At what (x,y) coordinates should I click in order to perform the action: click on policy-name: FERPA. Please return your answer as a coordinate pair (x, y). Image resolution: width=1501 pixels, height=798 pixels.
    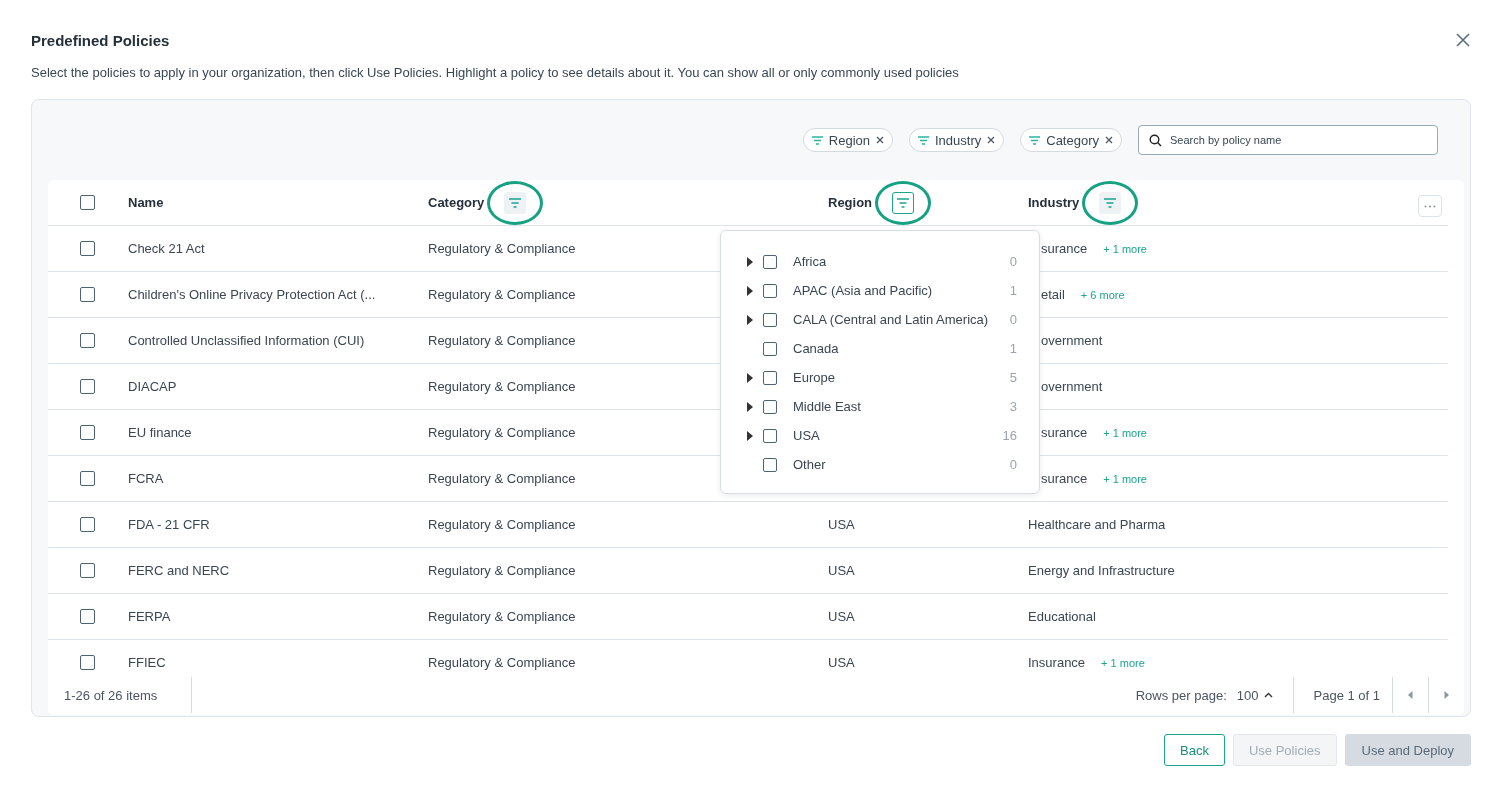
    Looking at the image, I should click on (149, 616).